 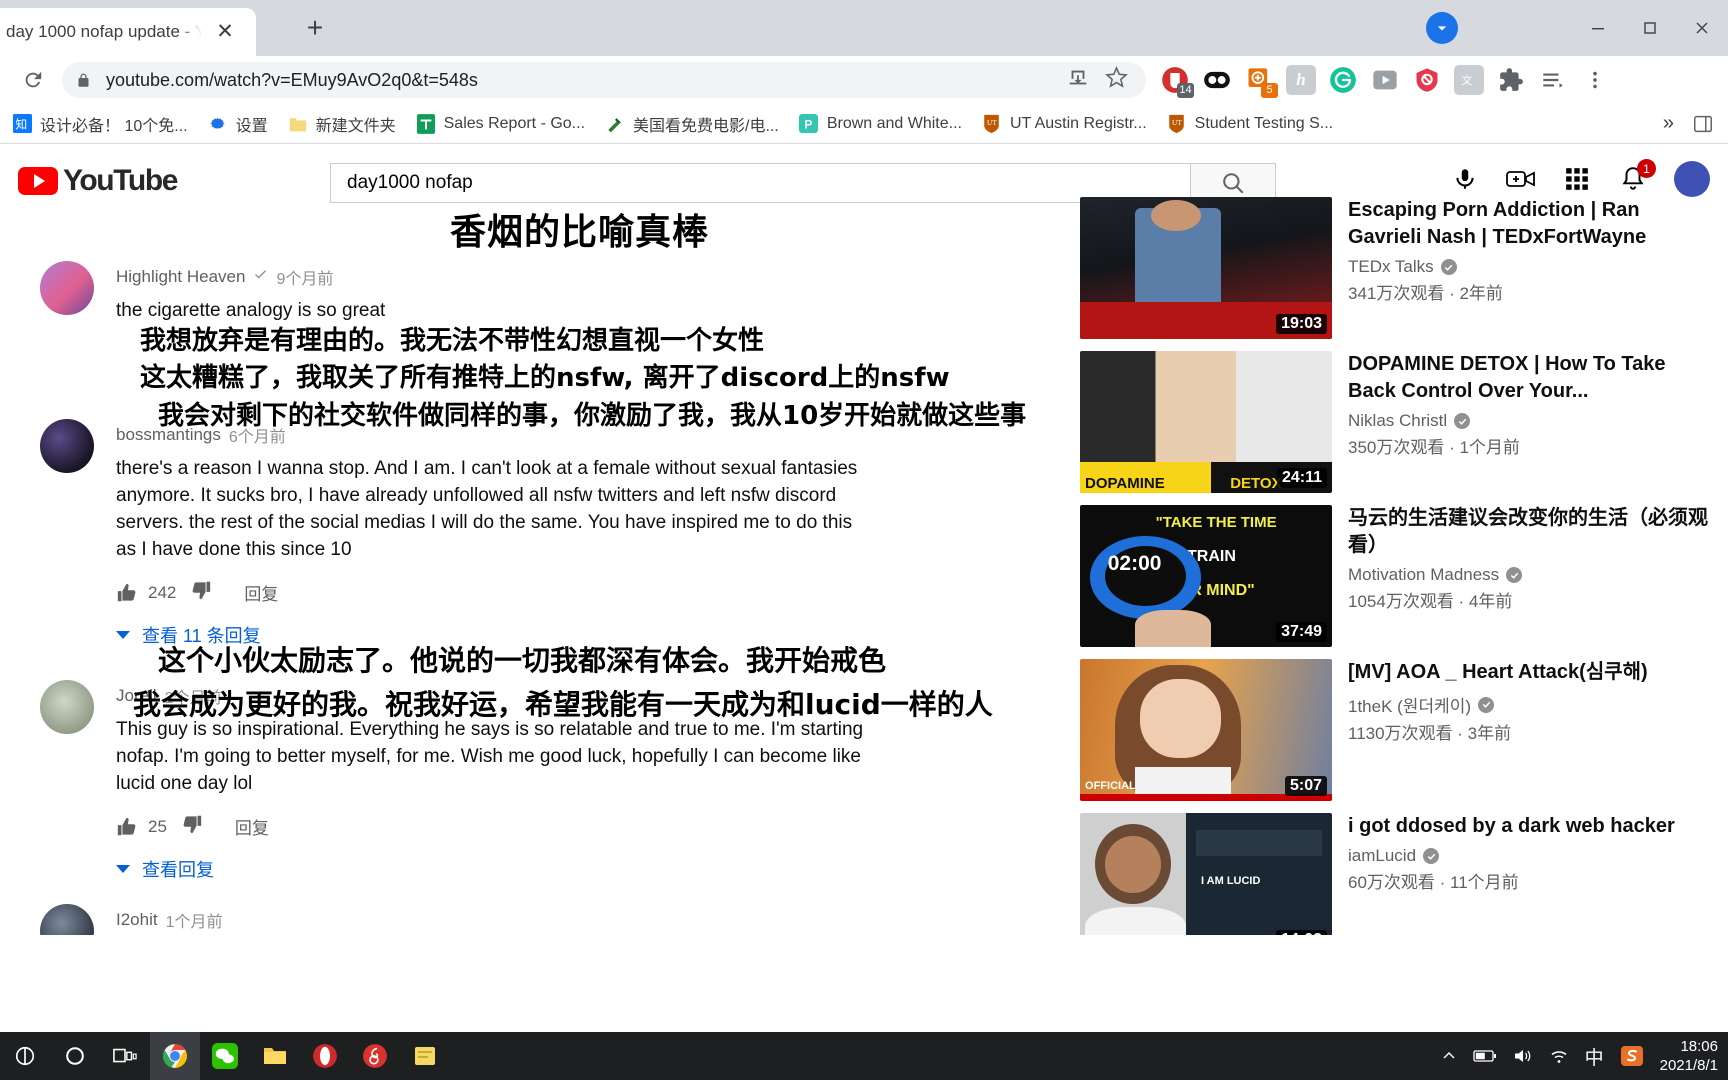 I want to click on video-thumbnail: OFFICIAL 5:07, so click(x=1206, y=730).